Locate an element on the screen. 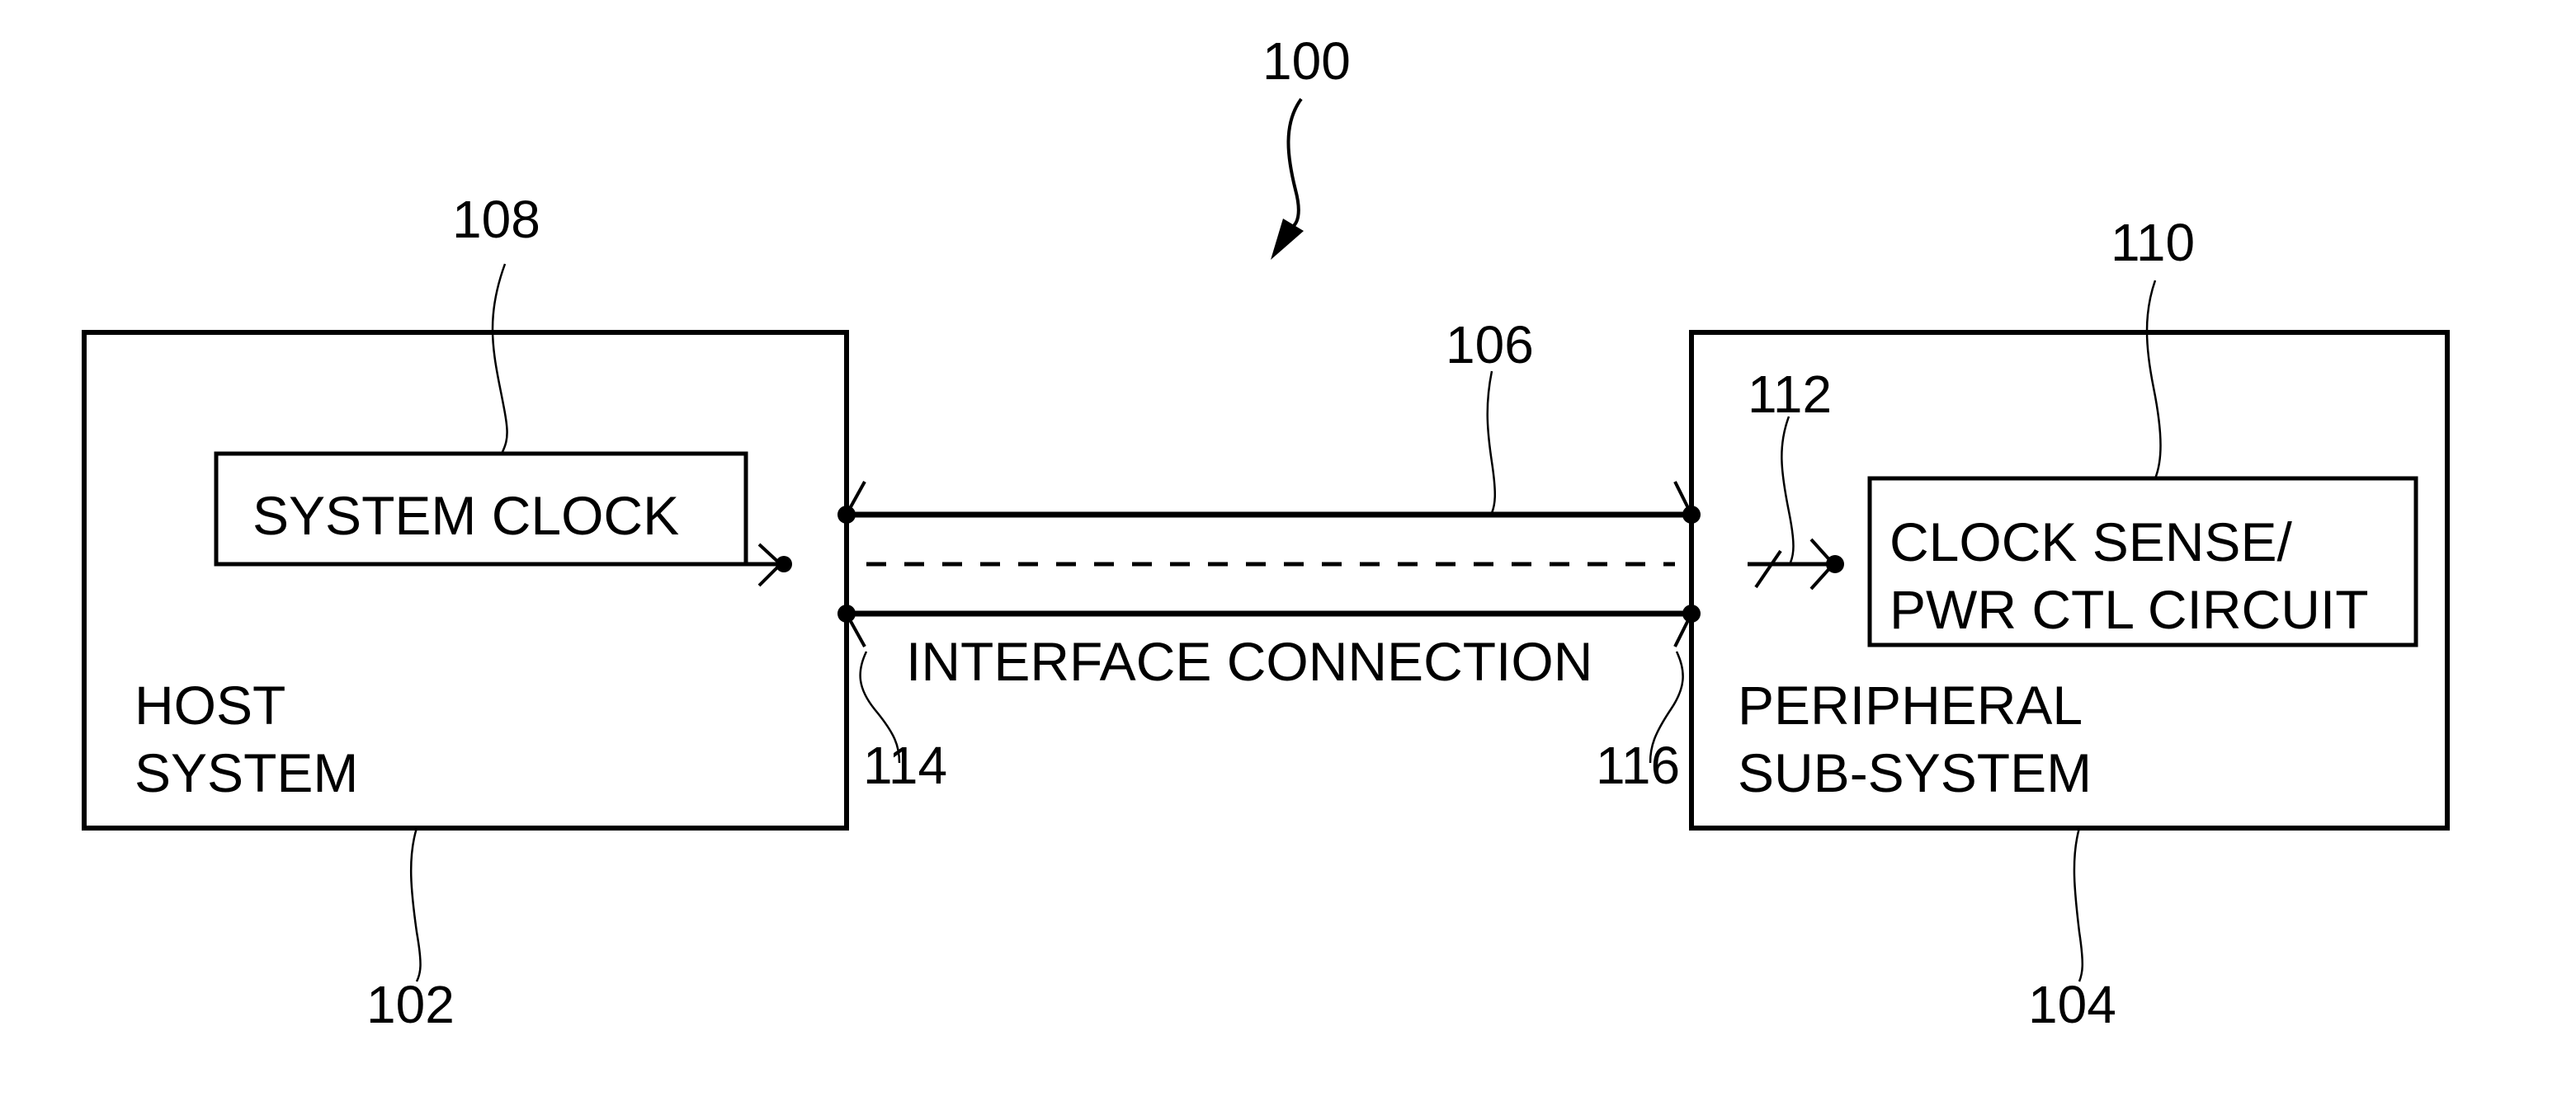 This screenshot has width=2576, height=1106. host-system-block: HOST SYSTEM SYSTEM CLOCK is located at coordinates (466, 580).